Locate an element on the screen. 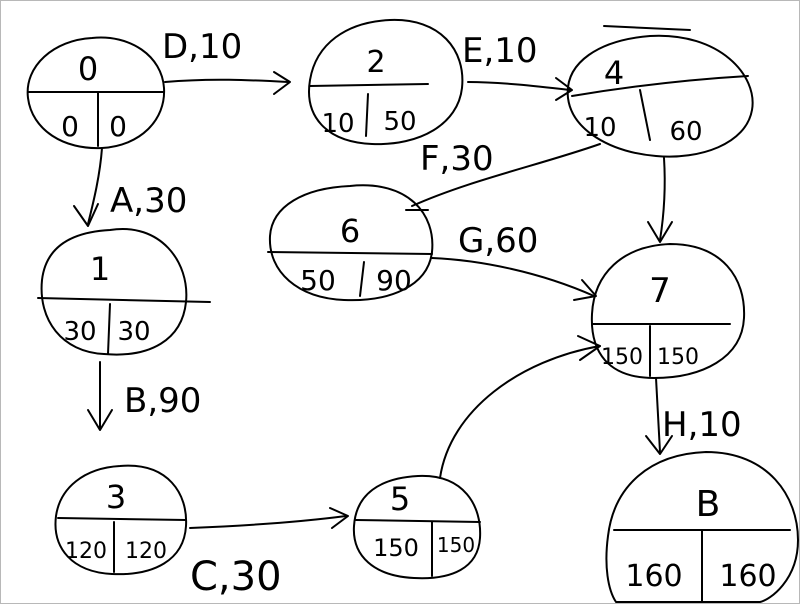 This screenshot has width=801, height=605. node-label: 3 is located at coordinates (116, 497).